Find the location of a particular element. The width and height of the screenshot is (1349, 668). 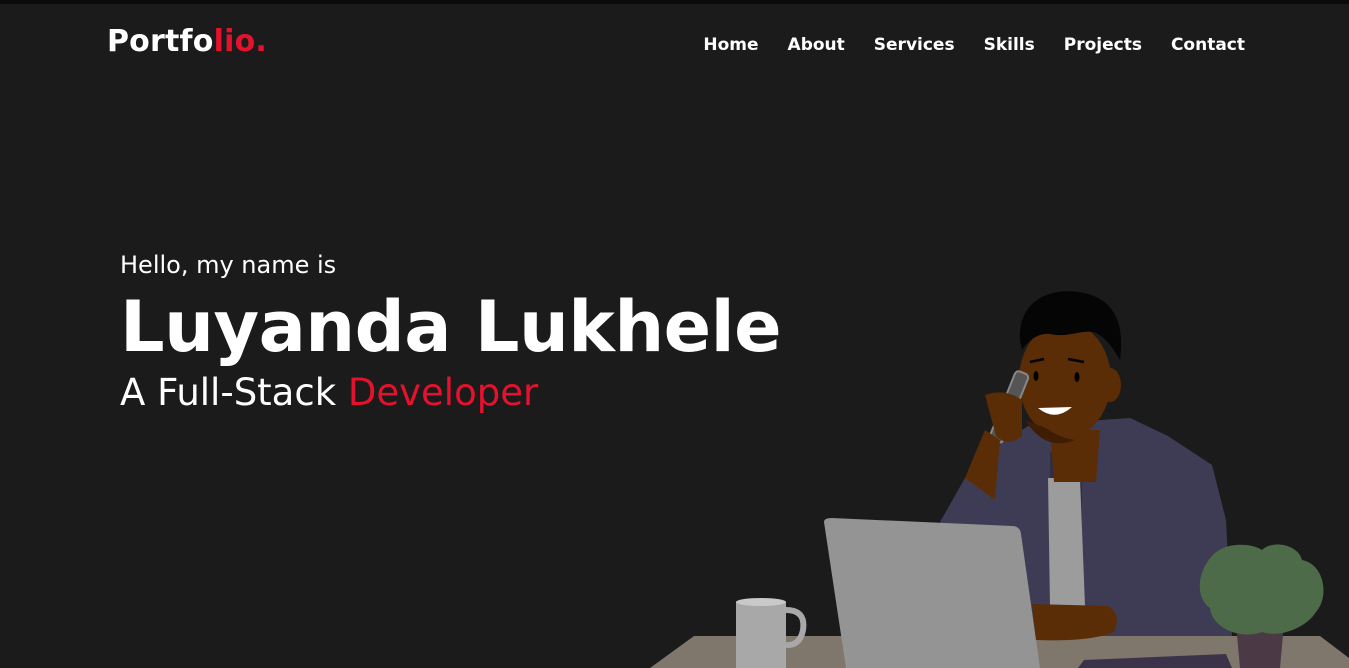

head is located at coordinates (1065, 380).